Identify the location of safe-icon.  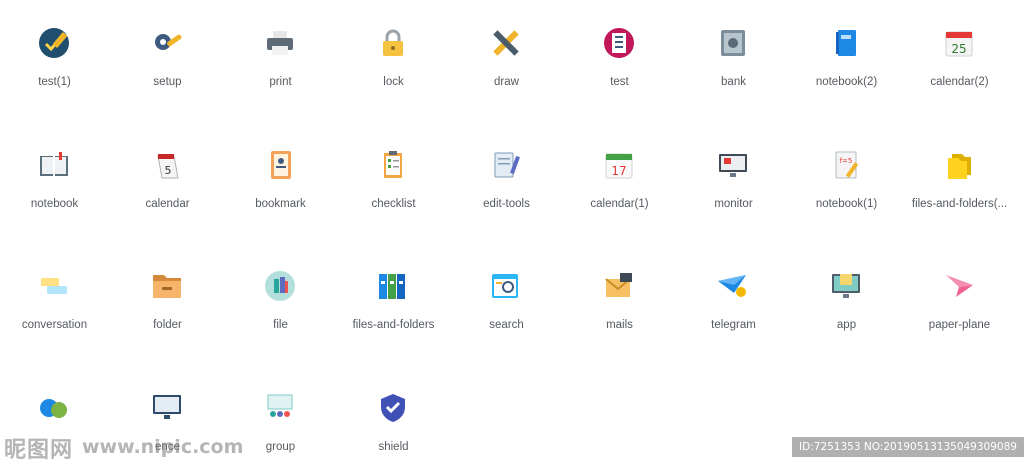
(733, 43).